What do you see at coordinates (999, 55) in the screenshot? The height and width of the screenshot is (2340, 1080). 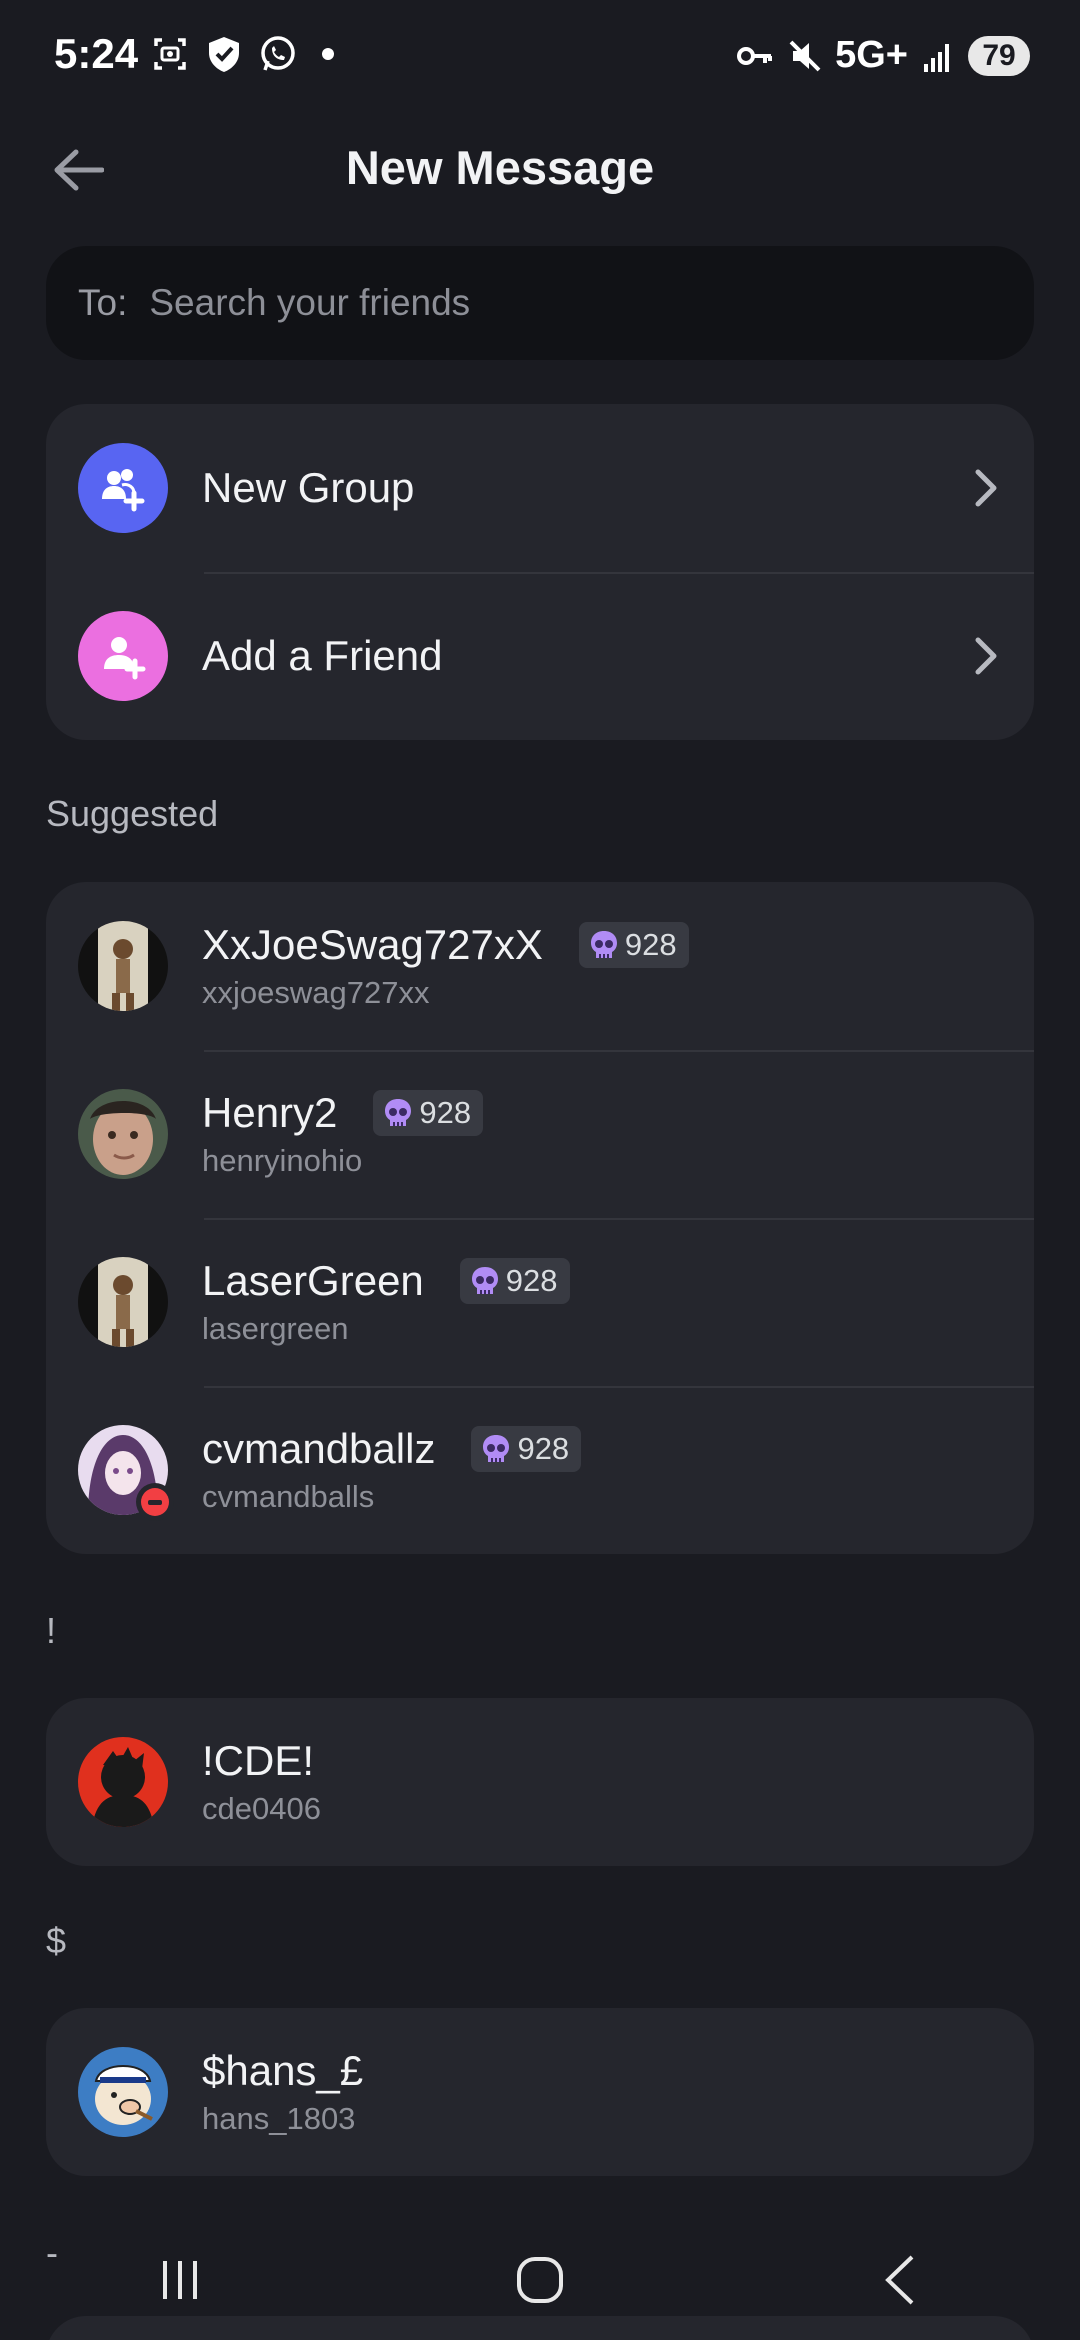 I see `battery-indicator: 79` at bounding box center [999, 55].